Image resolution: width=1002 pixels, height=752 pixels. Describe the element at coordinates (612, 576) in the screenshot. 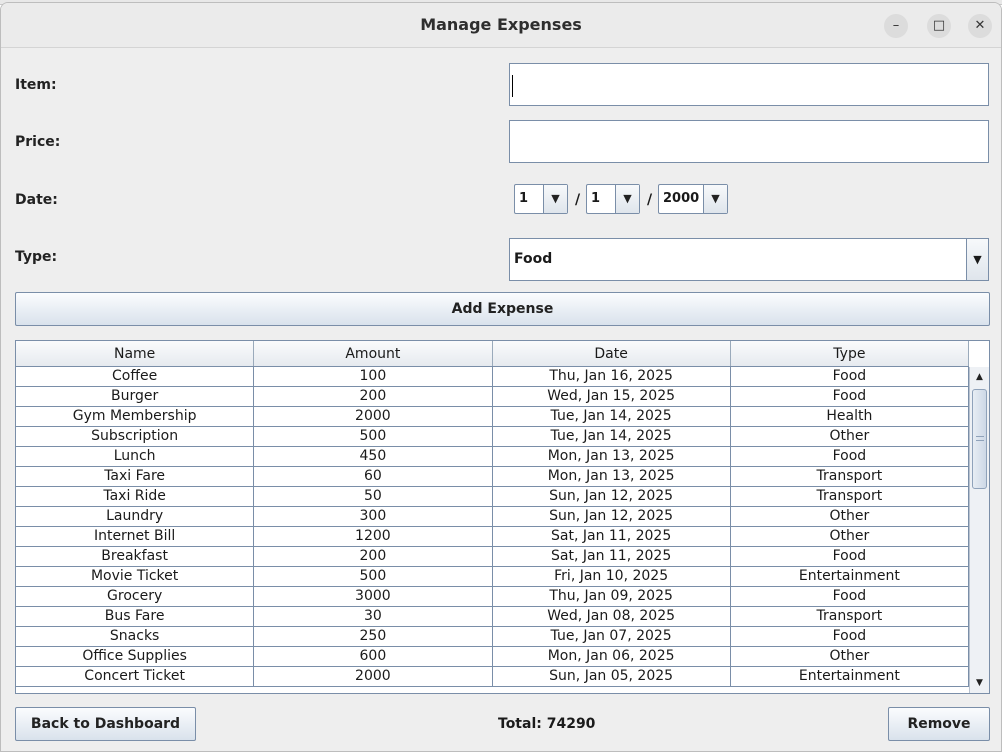

I see `table-cell: Fri, Jan 10, 2025` at that location.